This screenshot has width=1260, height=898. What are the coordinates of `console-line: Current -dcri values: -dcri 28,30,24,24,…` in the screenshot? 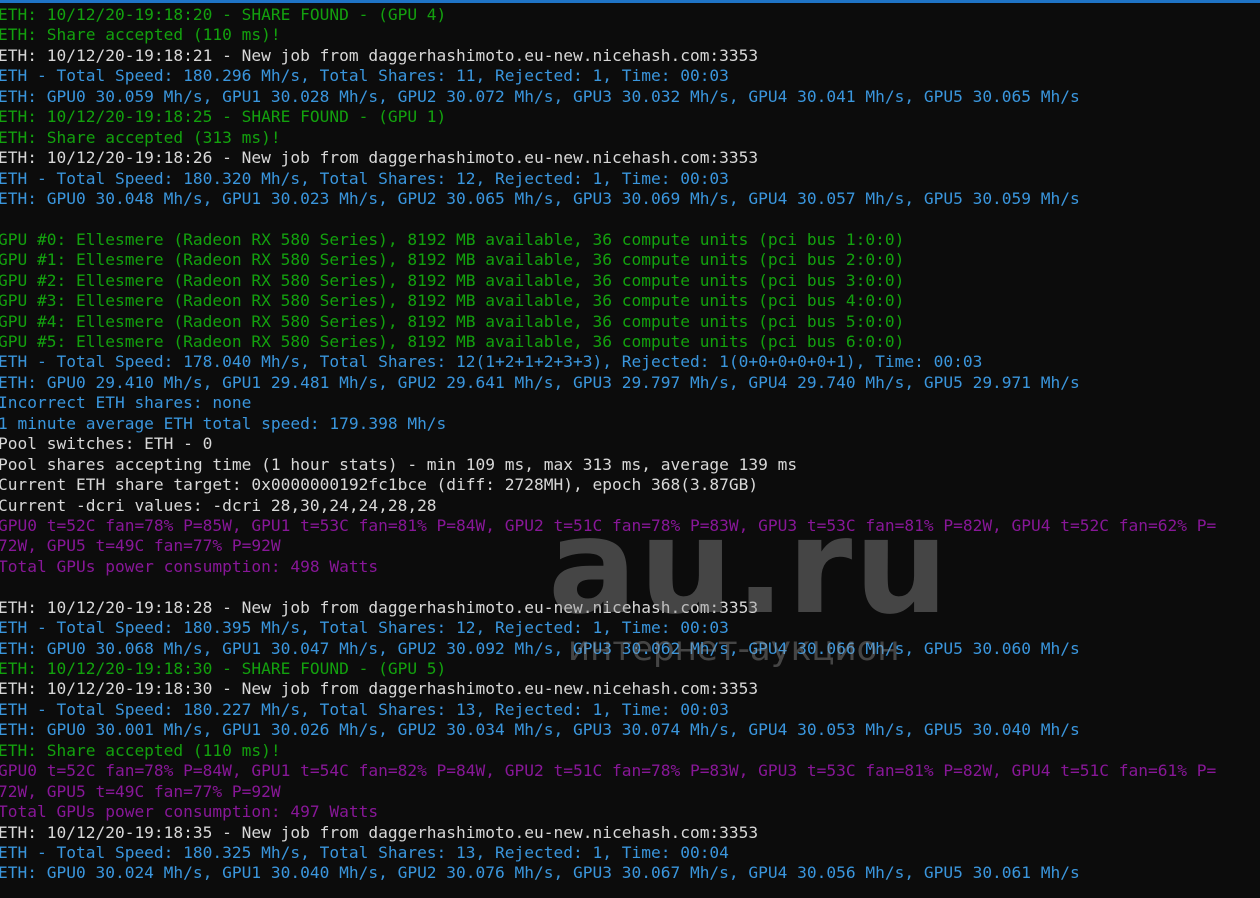 It's located at (218, 505).